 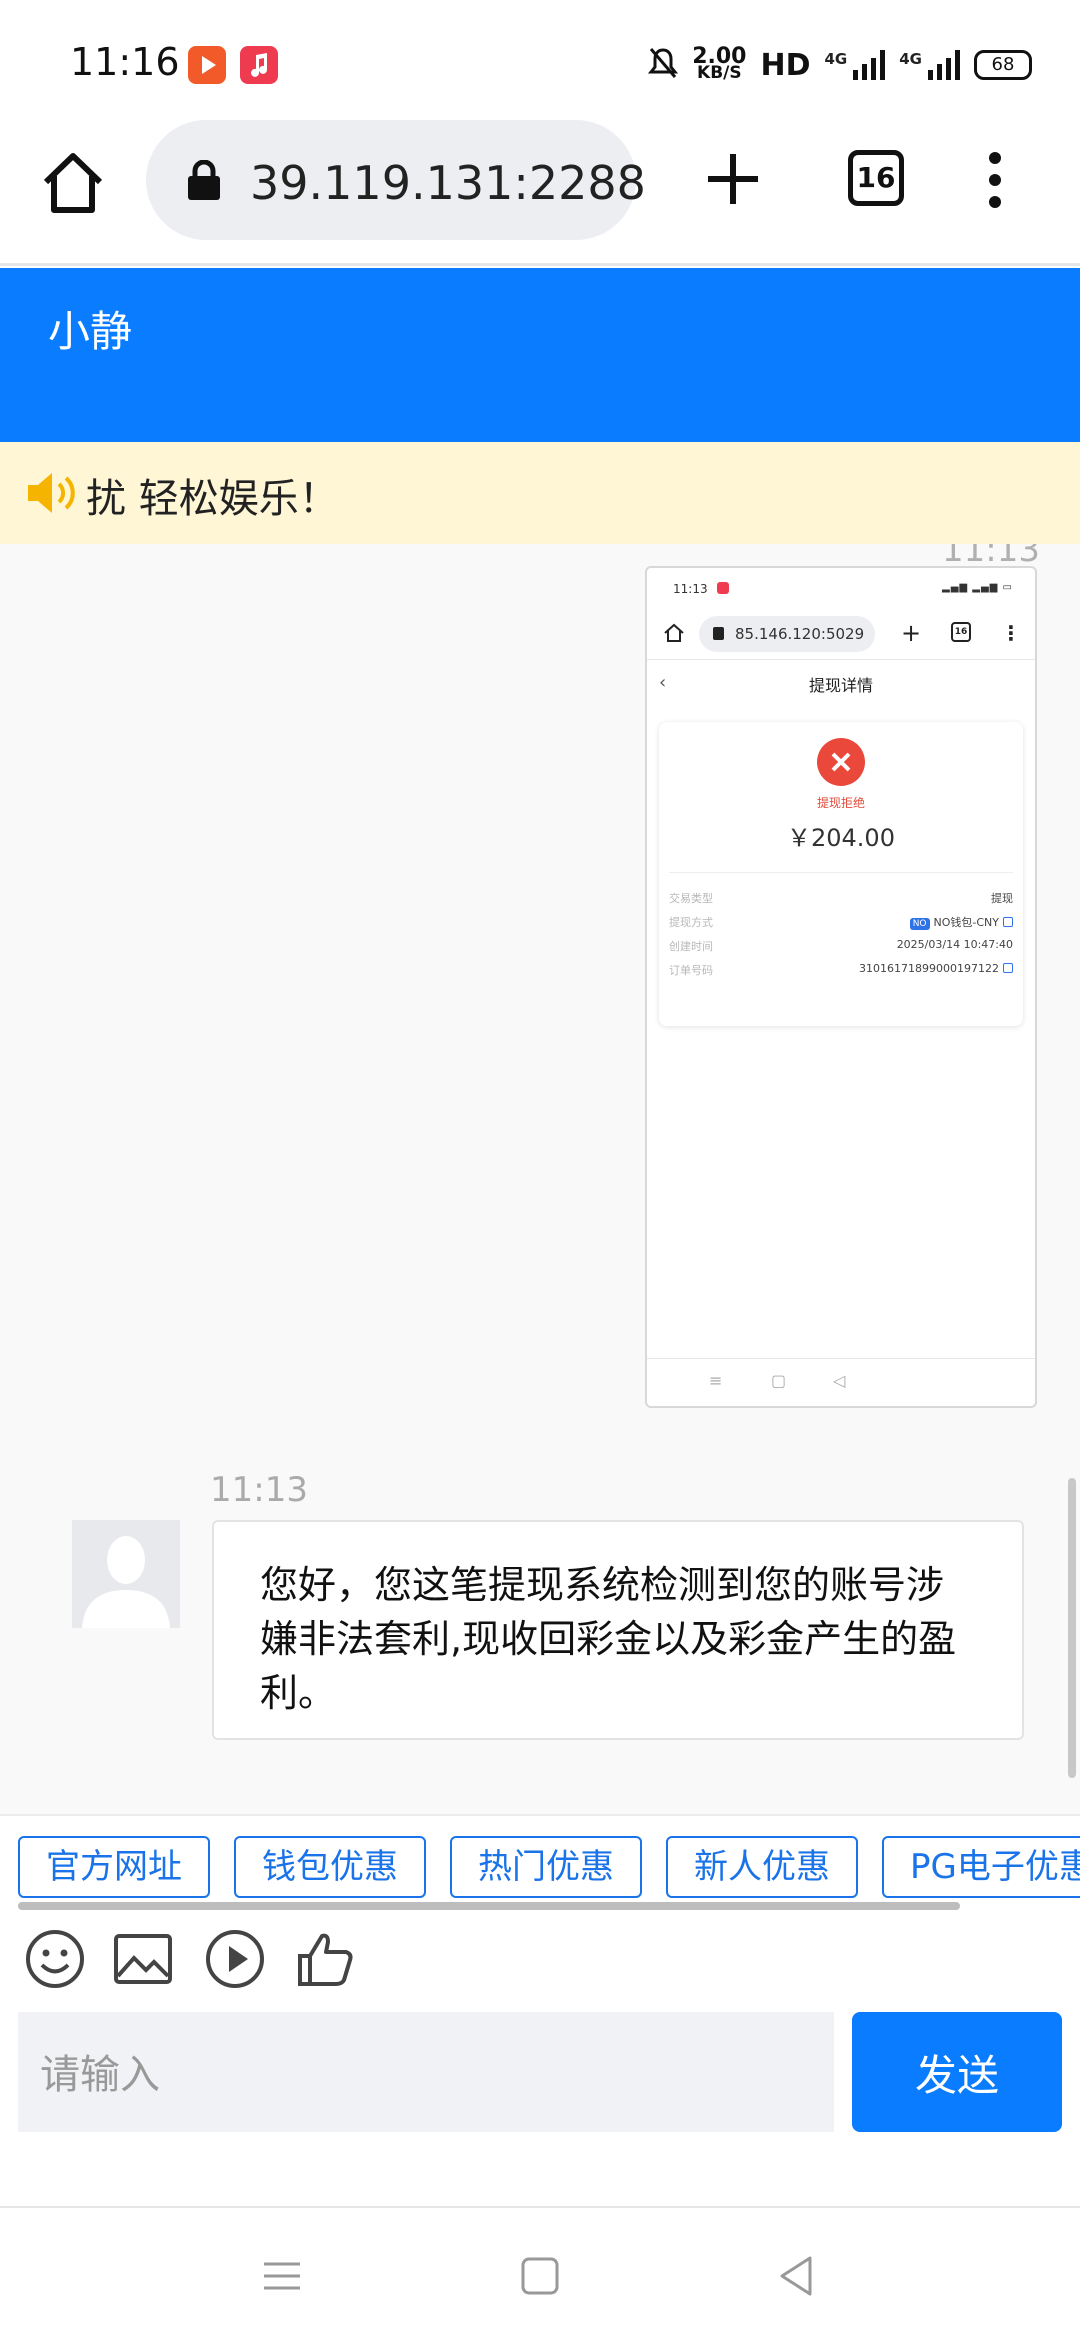 I want to click on more-vertical-icon: ⋮, so click(x=1011, y=633).